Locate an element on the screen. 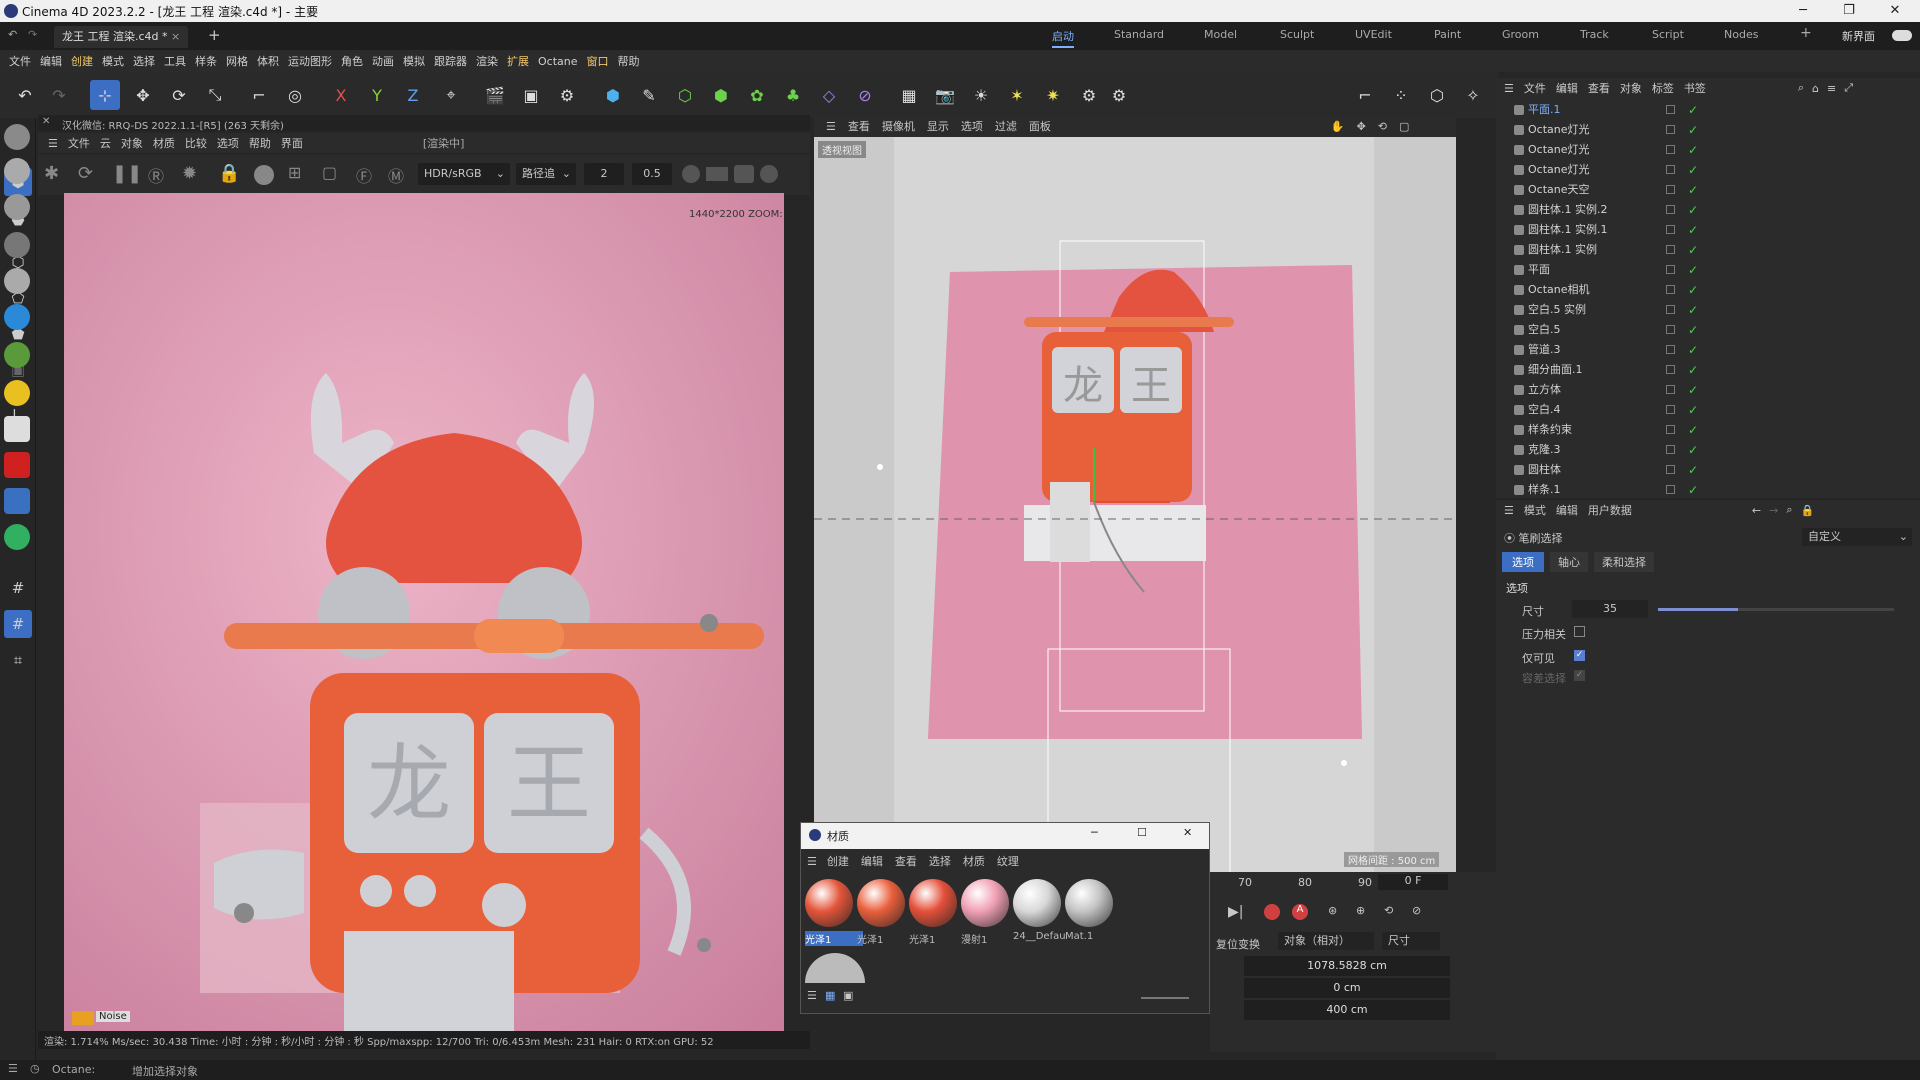  om-menu-view: 查看 is located at coordinates (1599, 88).